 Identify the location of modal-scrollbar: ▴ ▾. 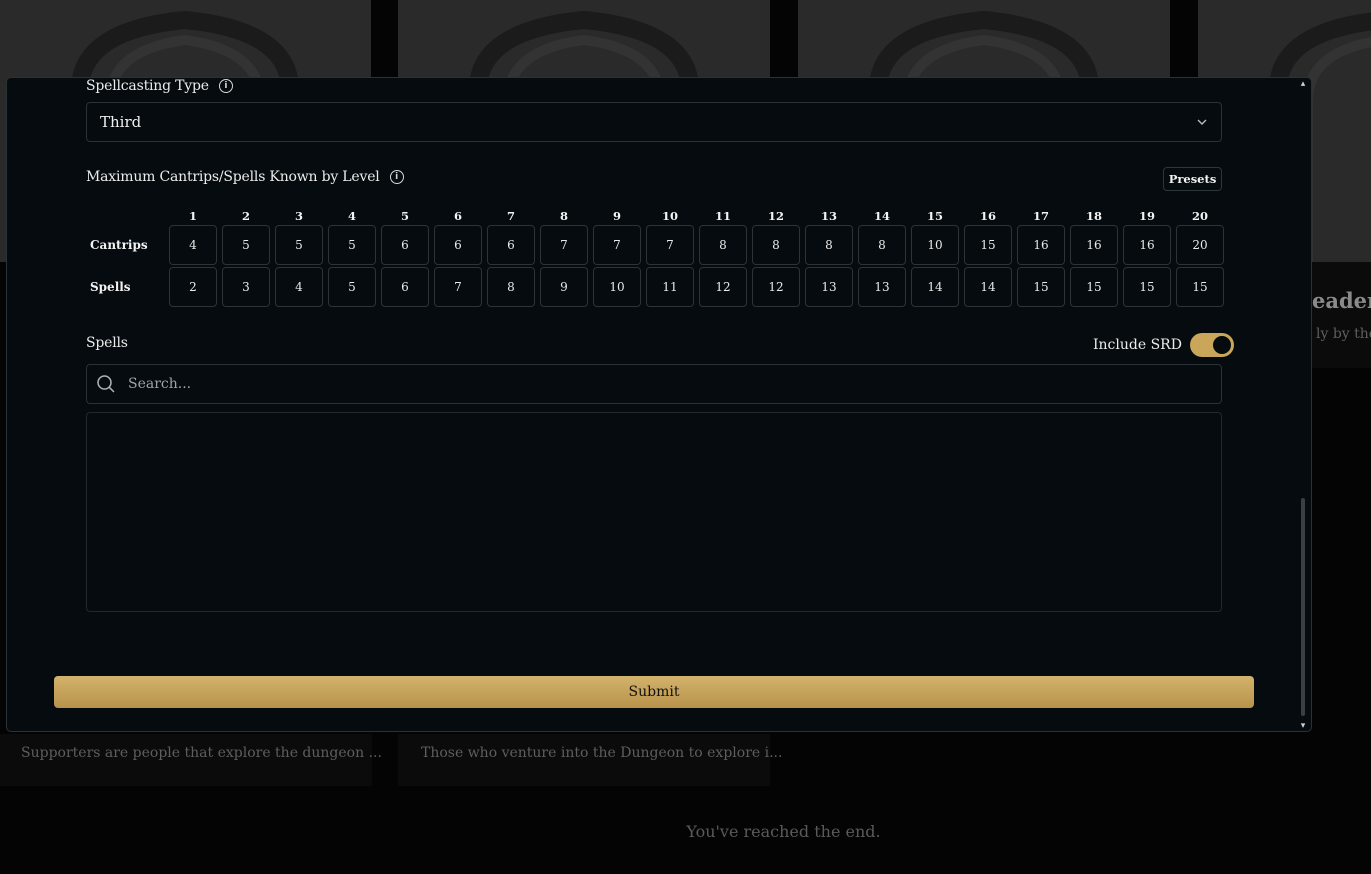
(1303, 405).